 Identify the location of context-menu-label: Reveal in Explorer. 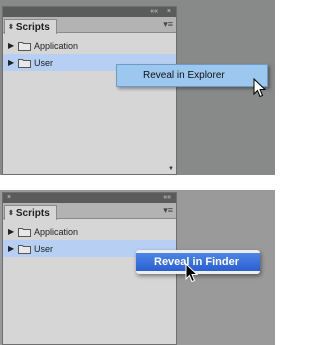
(184, 75).